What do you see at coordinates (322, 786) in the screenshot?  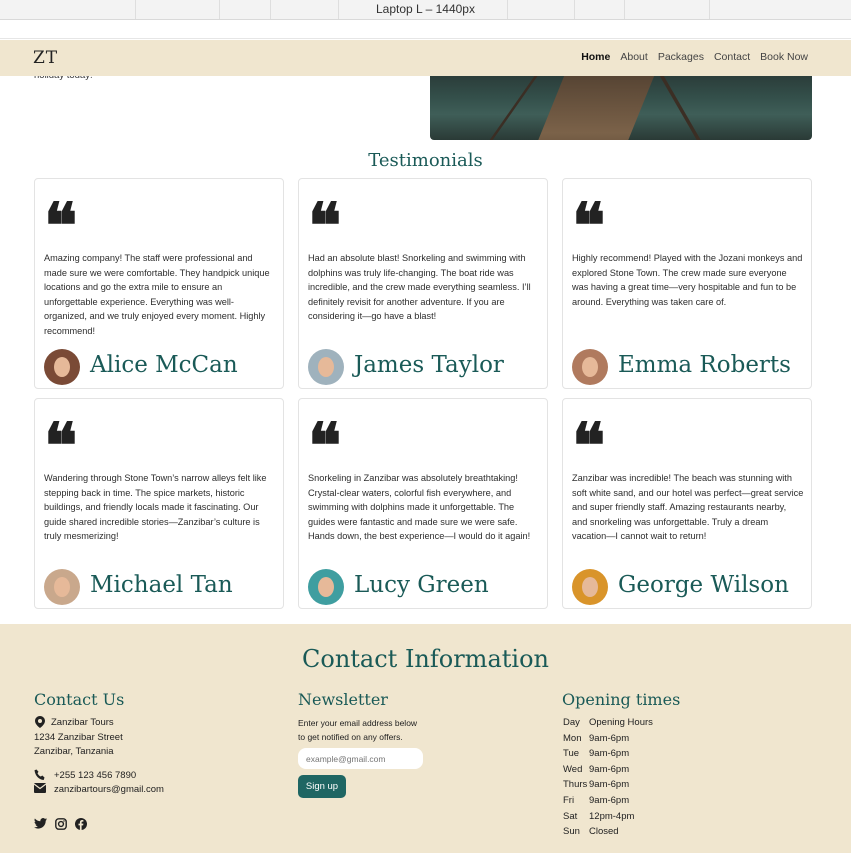 I see `signup-button: Sign up` at bounding box center [322, 786].